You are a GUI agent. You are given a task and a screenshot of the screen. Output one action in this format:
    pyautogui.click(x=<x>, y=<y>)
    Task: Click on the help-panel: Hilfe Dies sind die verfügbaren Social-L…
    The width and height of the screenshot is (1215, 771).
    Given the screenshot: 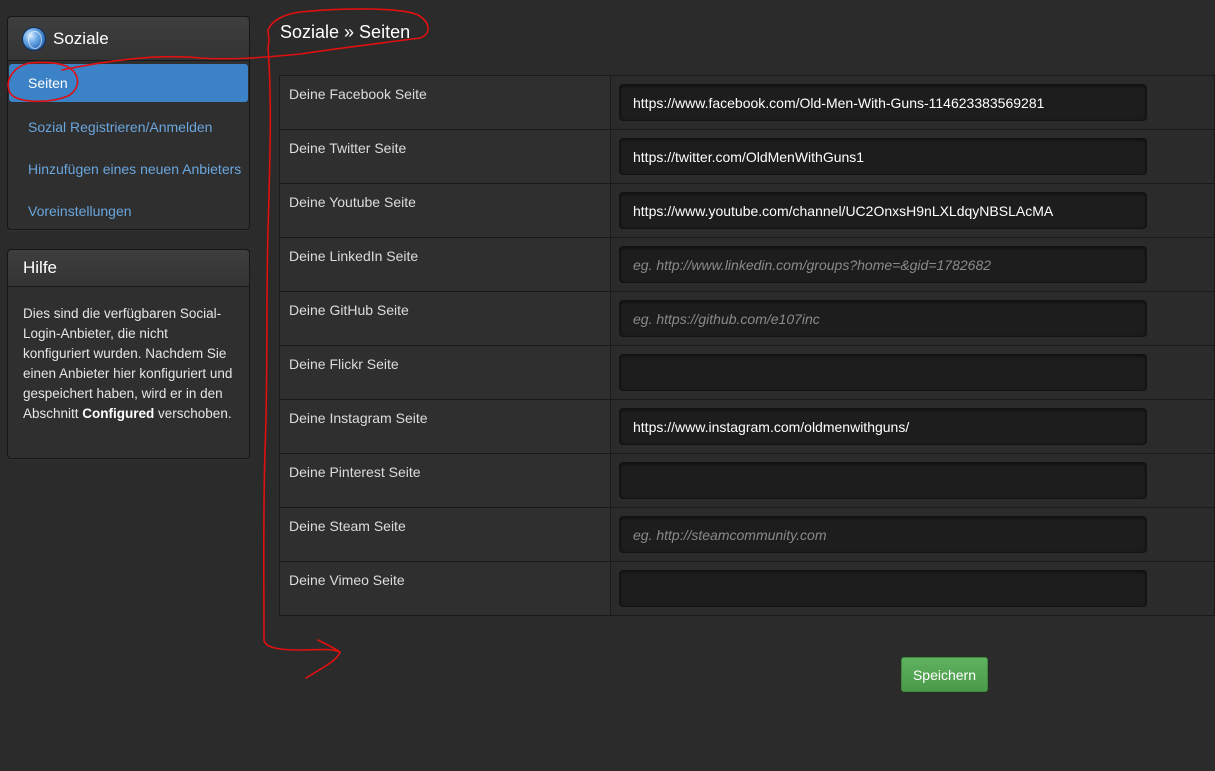 What is the action you would take?
    pyautogui.click(x=128, y=354)
    